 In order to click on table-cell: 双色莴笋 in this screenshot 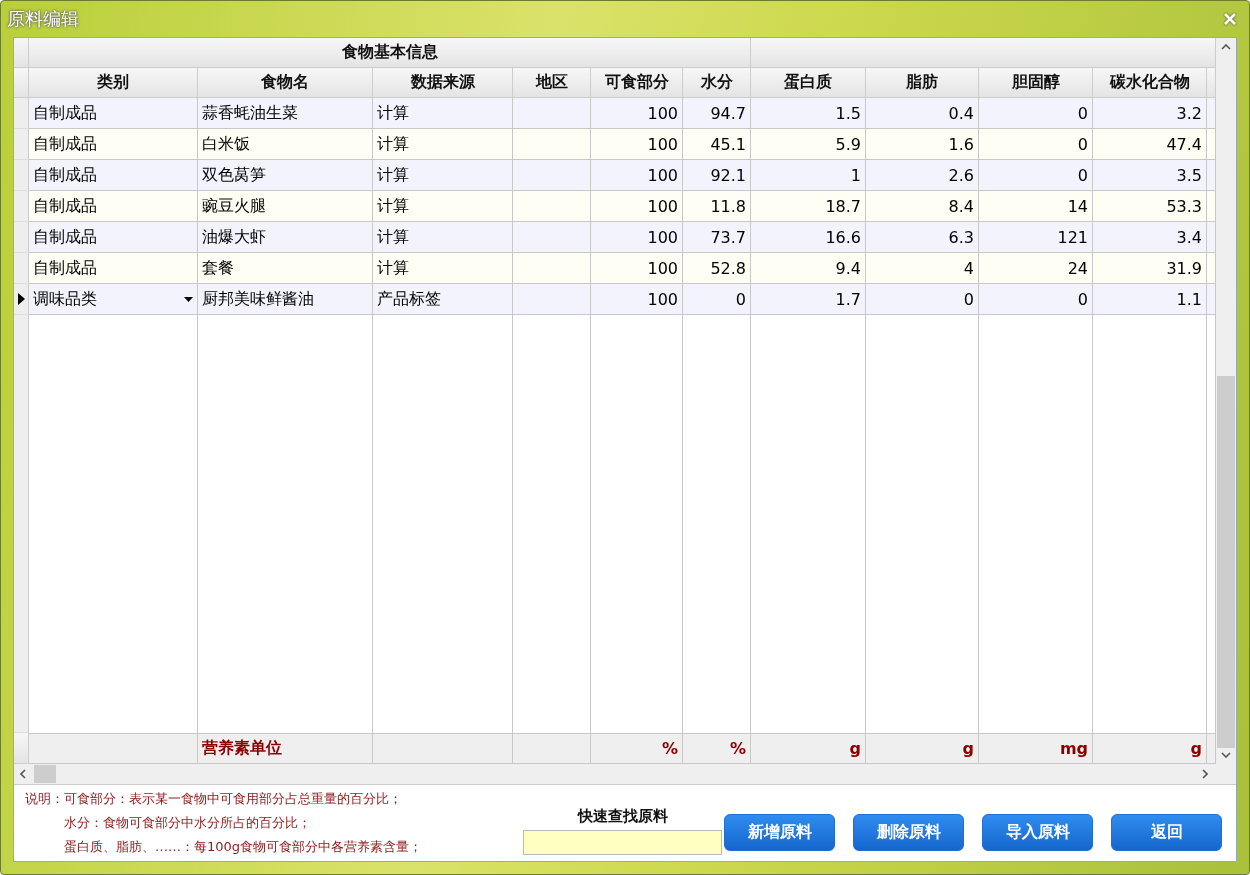, I will do `click(285, 175)`.